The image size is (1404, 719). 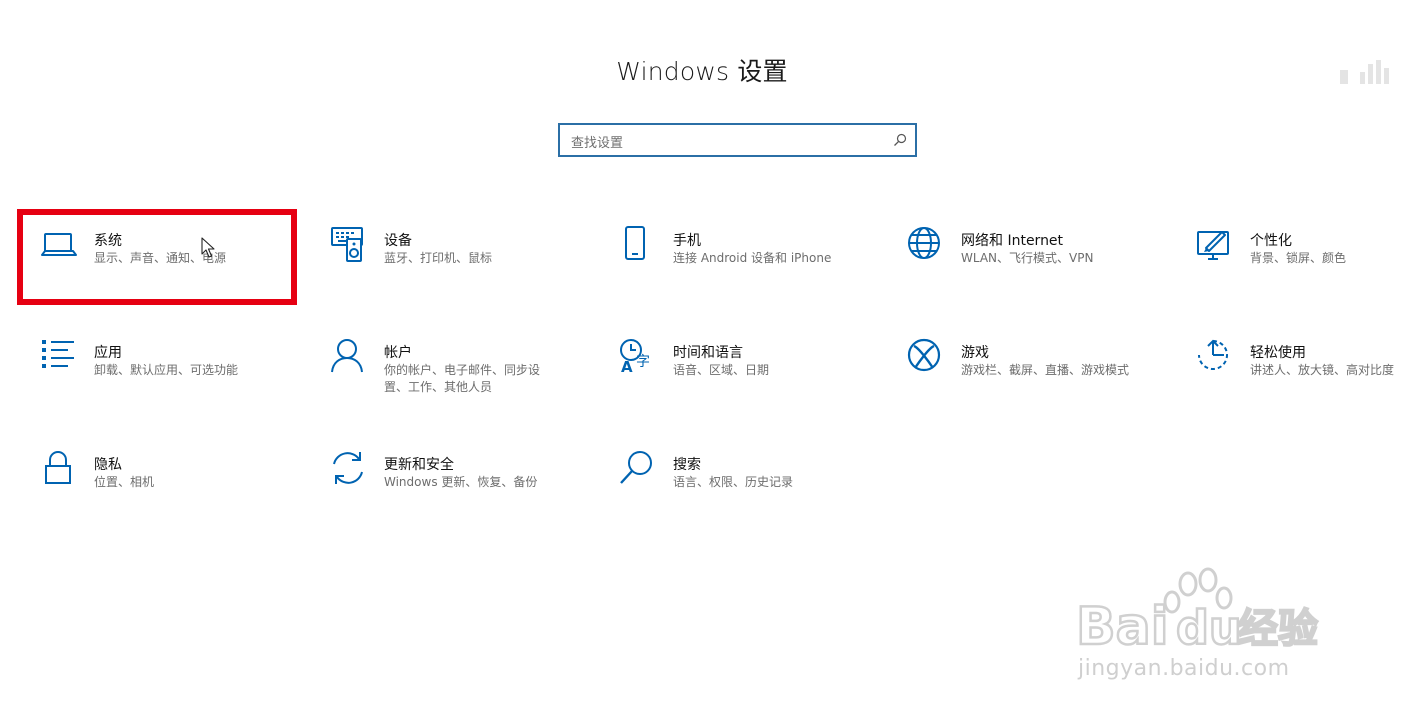 What do you see at coordinates (175, 495) in the screenshot?
I see `tile-privacy: 隐私 位置、相机` at bounding box center [175, 495].